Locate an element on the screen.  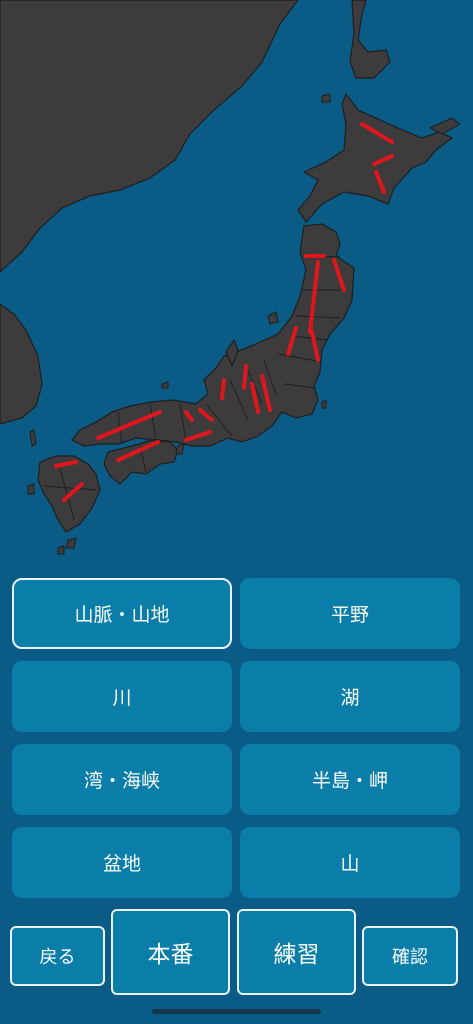
category-button-mountains: 山 is located at coordinates (350, 862).